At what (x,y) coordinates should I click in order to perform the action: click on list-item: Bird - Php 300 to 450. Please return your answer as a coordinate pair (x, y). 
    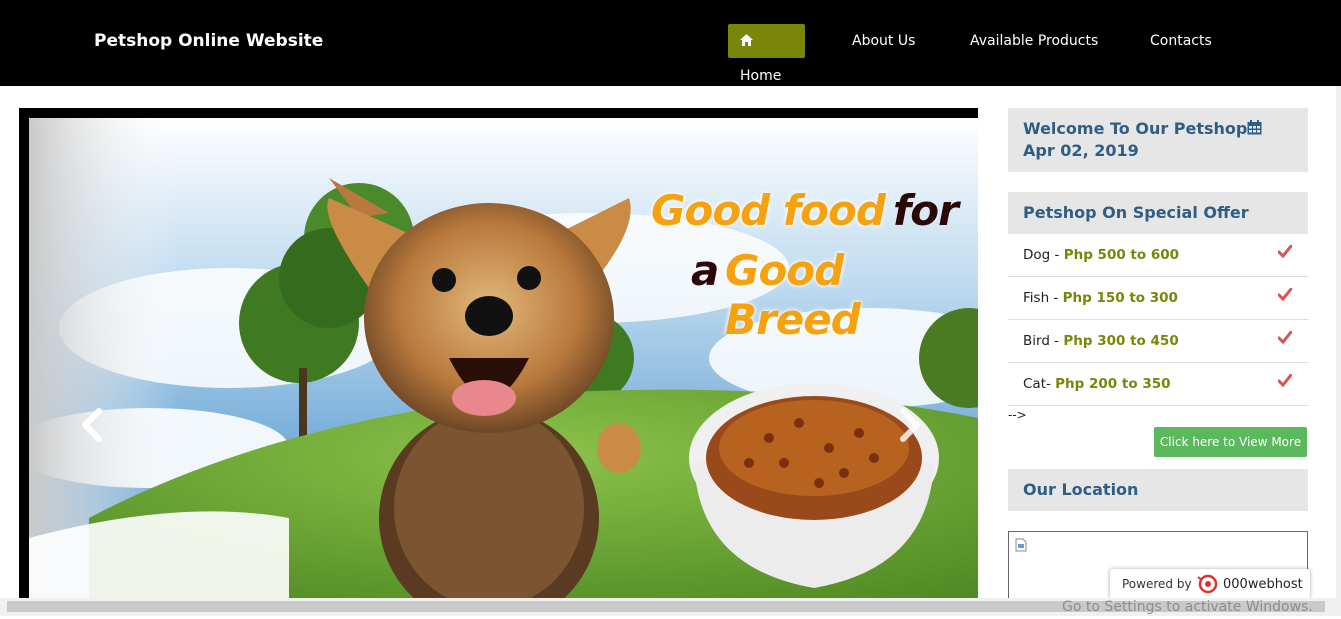
    Looking at the image, I should click on (1158, 341).